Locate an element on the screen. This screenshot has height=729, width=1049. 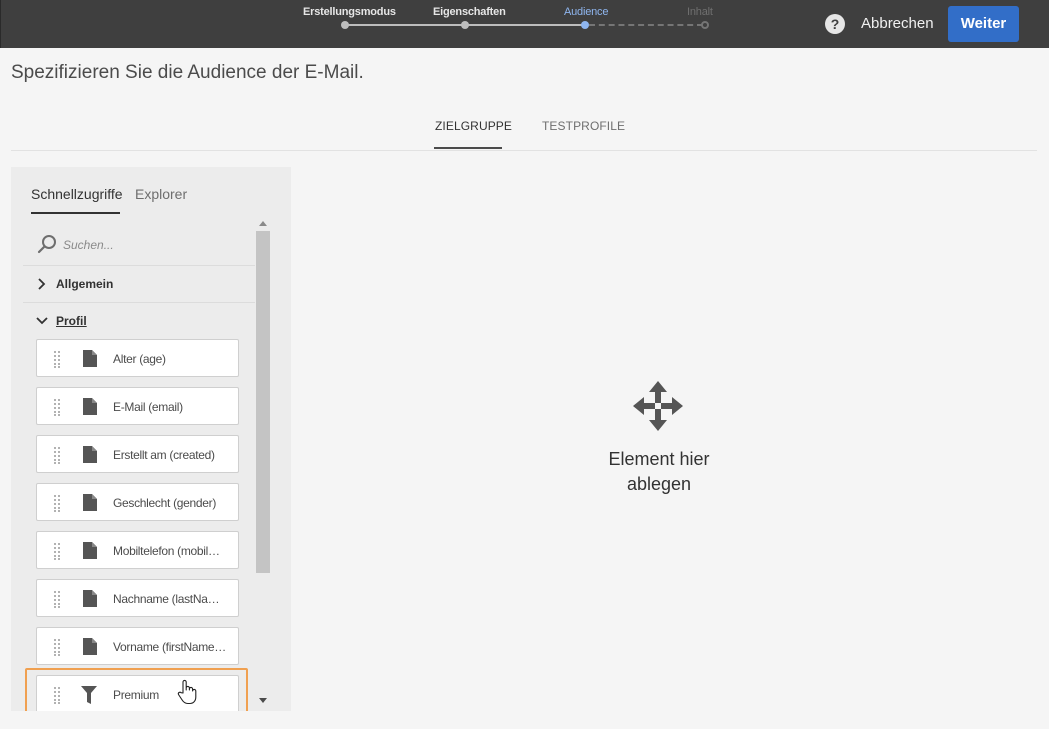
step-inhalt: Inhalt is located at coordinates (700, 12).